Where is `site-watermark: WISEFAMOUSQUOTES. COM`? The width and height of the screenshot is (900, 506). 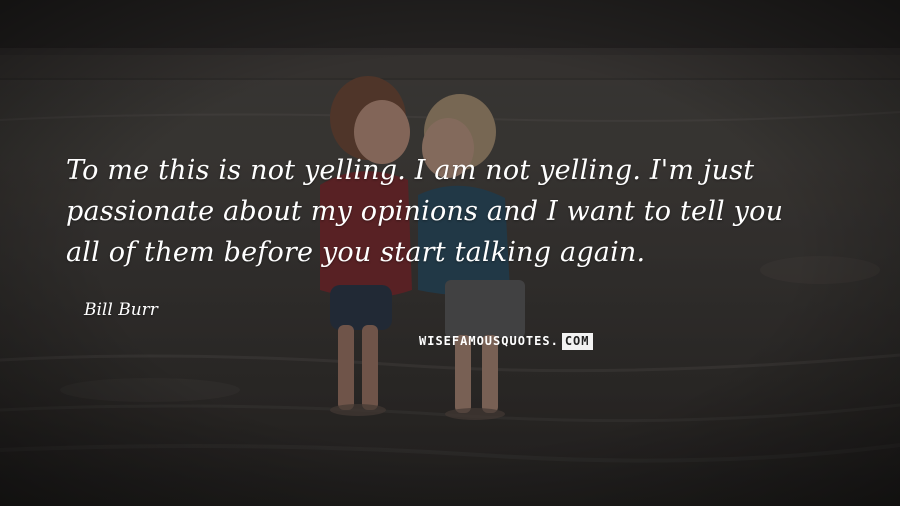
site-watermark: WISEFAMOUSQUOTES. COM is located at coordinates (506, 341).